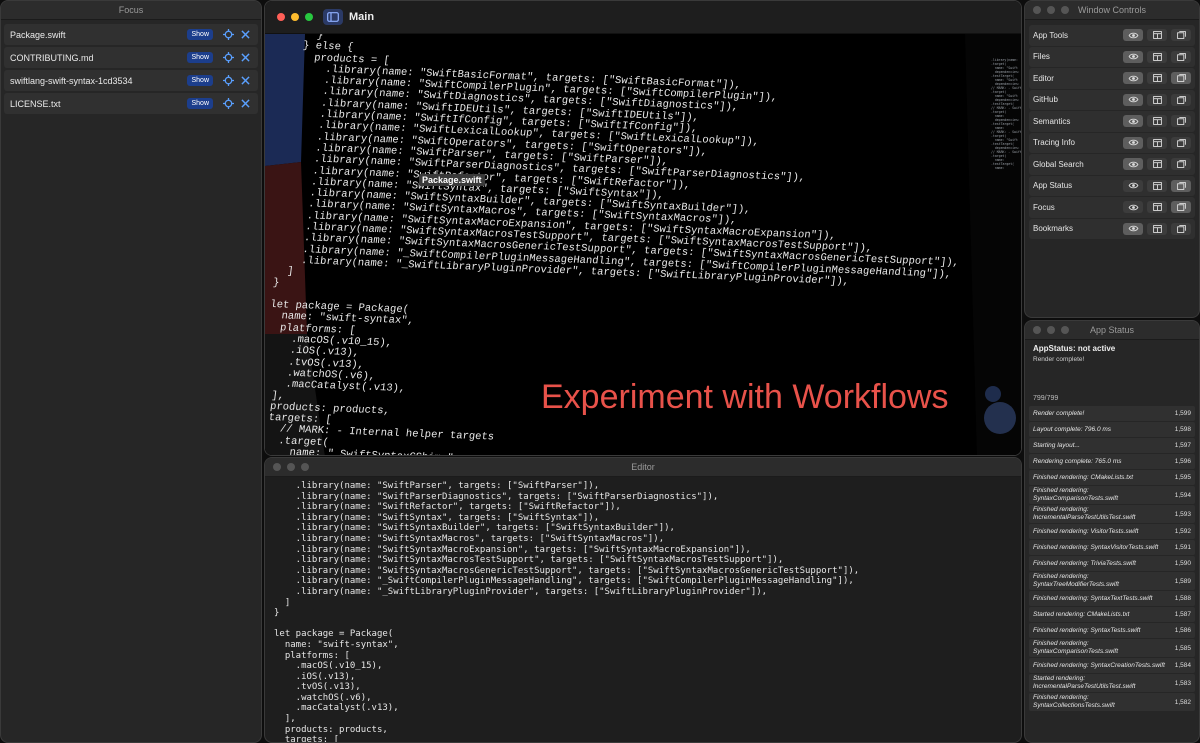 This screenshot has width=1200, height=743. Describe the element at coordinates (131, 103) in the screenshot. I see `focus-item: LICENSE.txt Show` at that location.